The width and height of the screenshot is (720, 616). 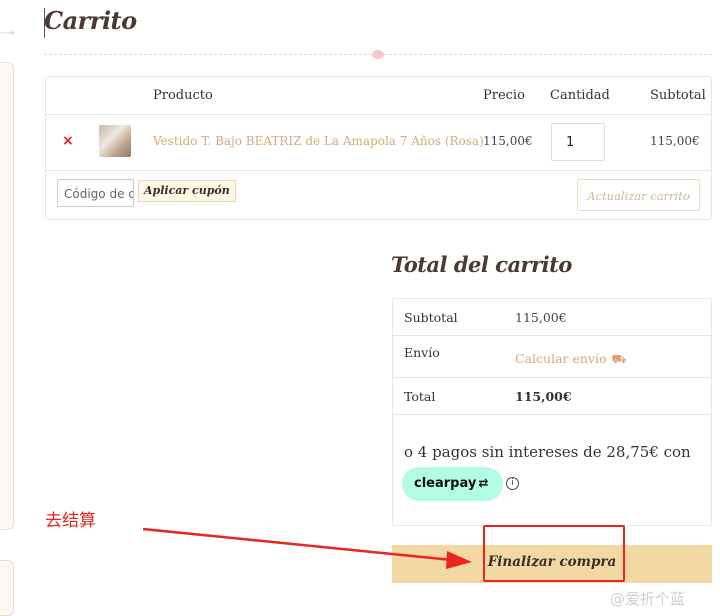 I want to click on annotation-arrow-head, so click(x=459, y=560).